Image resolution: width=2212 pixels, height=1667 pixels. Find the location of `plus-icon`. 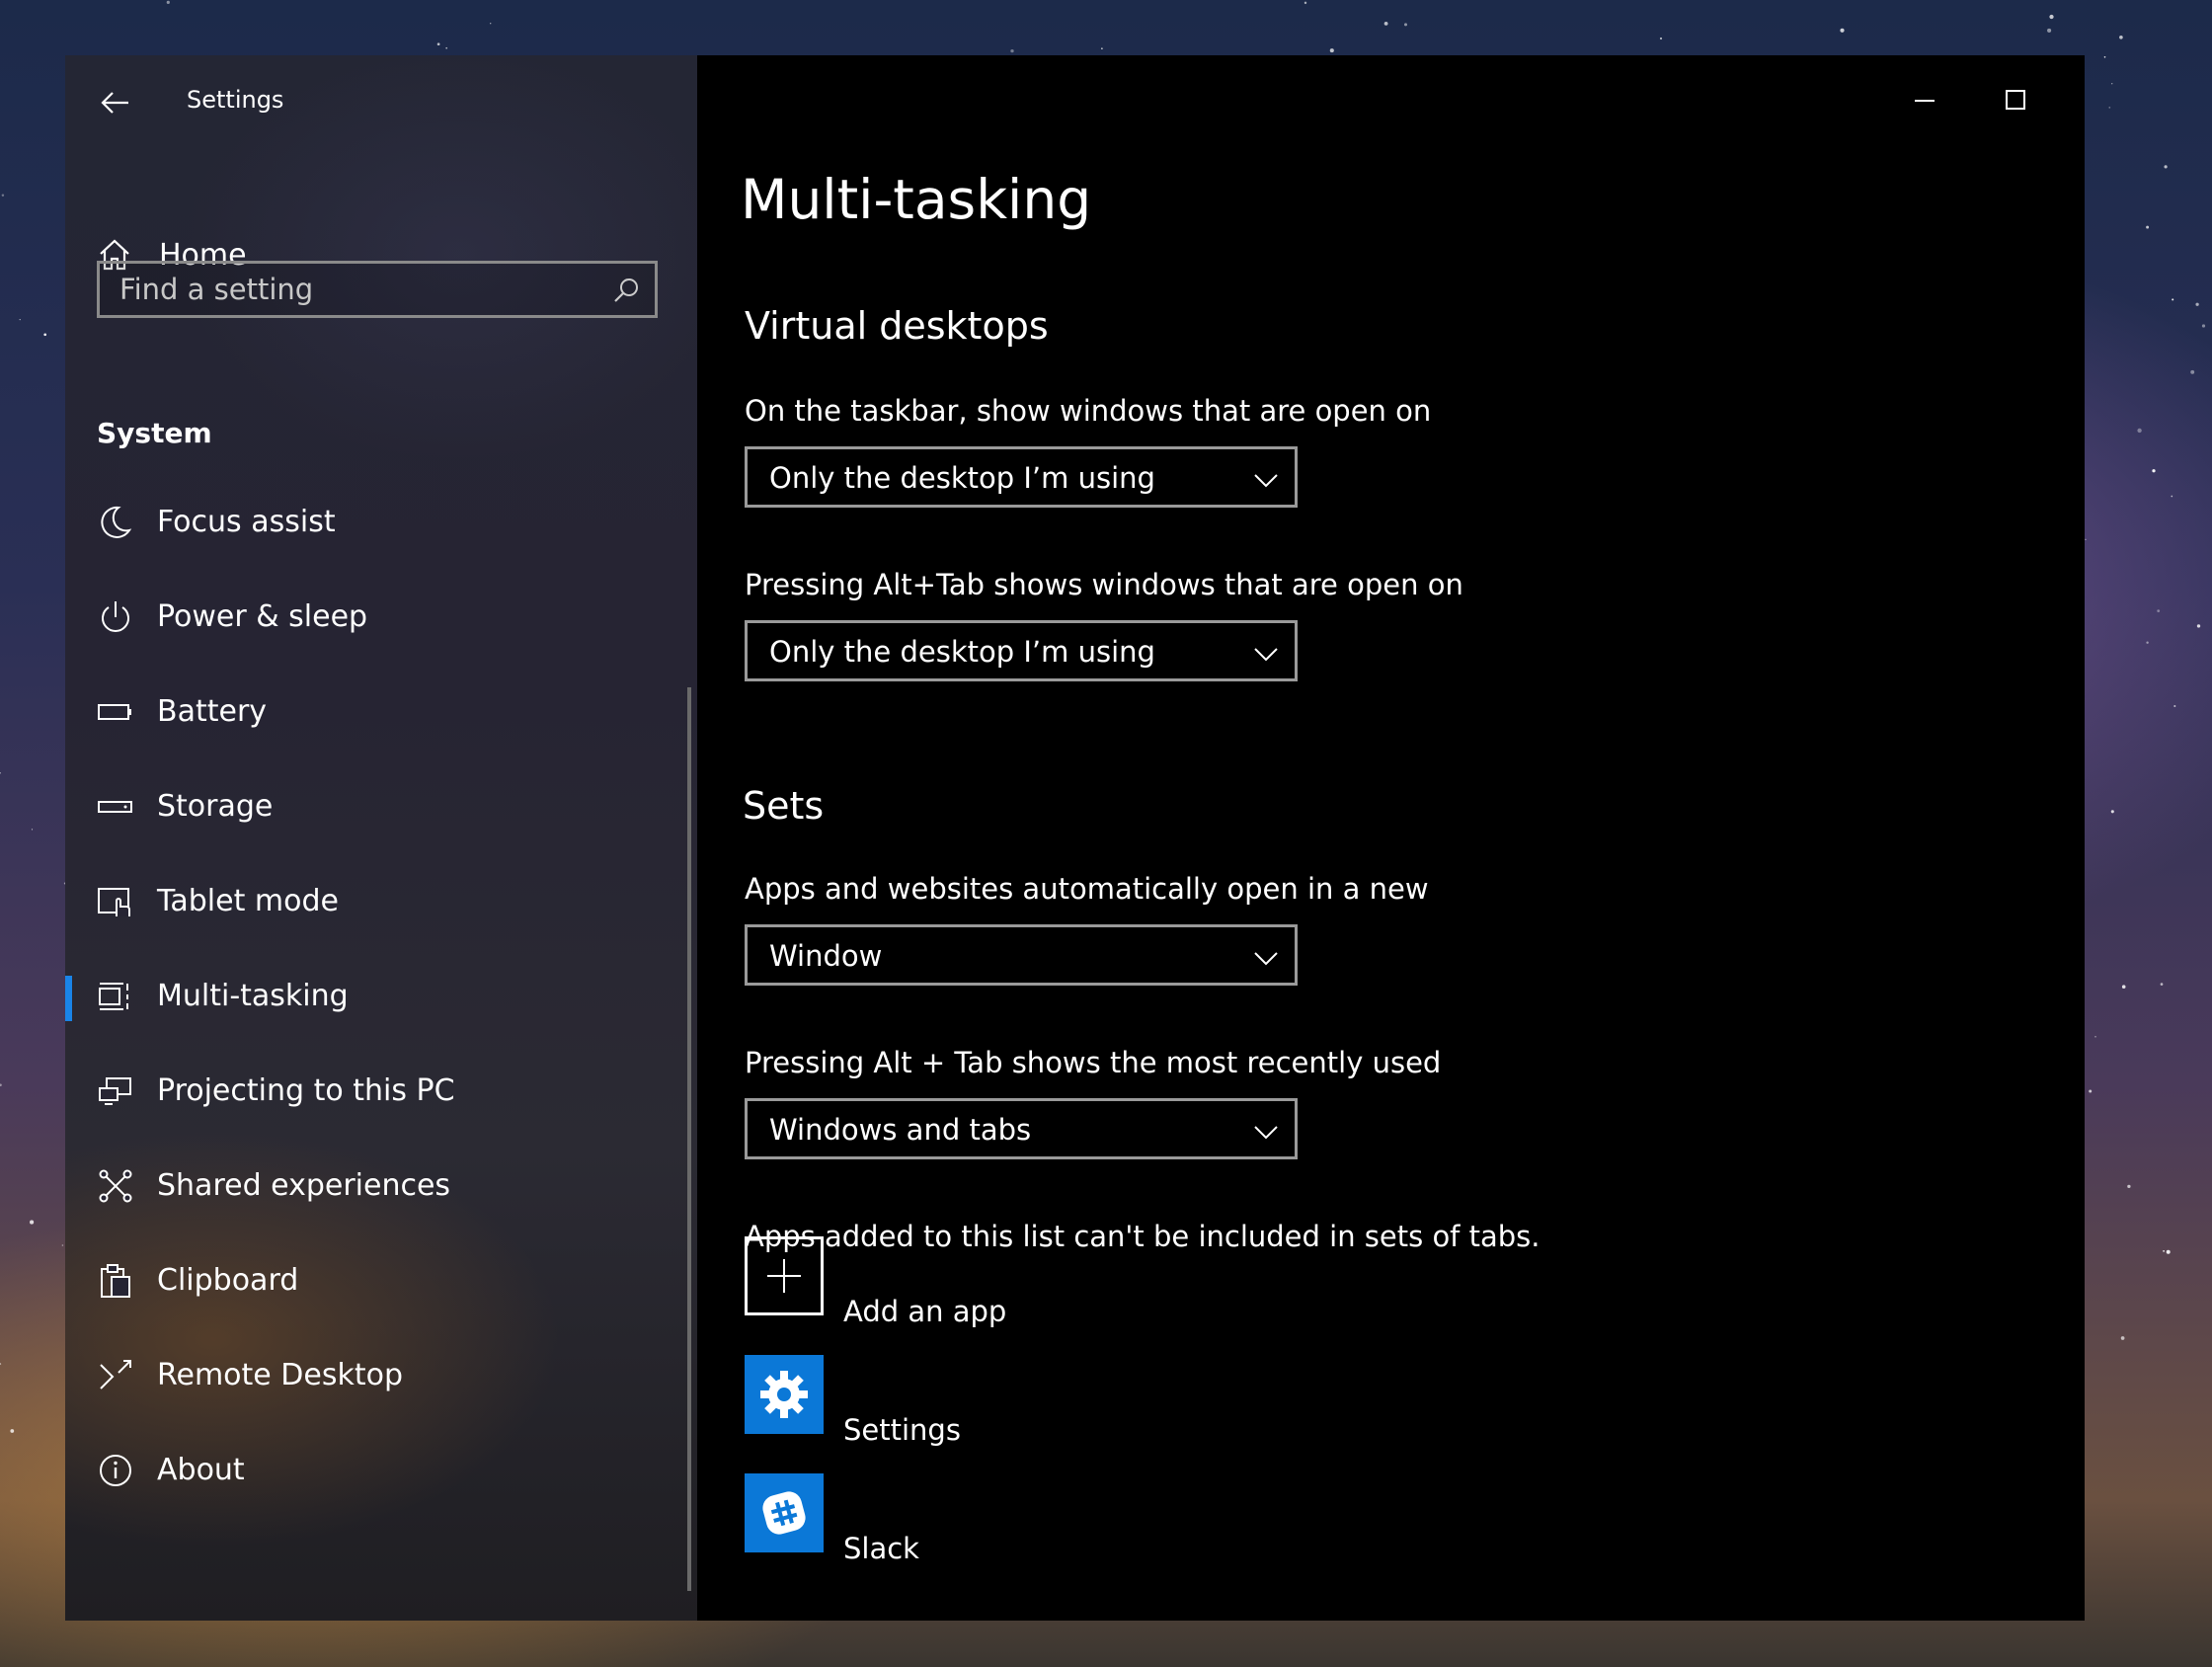

plus-icon is located at coordinates (784, 1276).